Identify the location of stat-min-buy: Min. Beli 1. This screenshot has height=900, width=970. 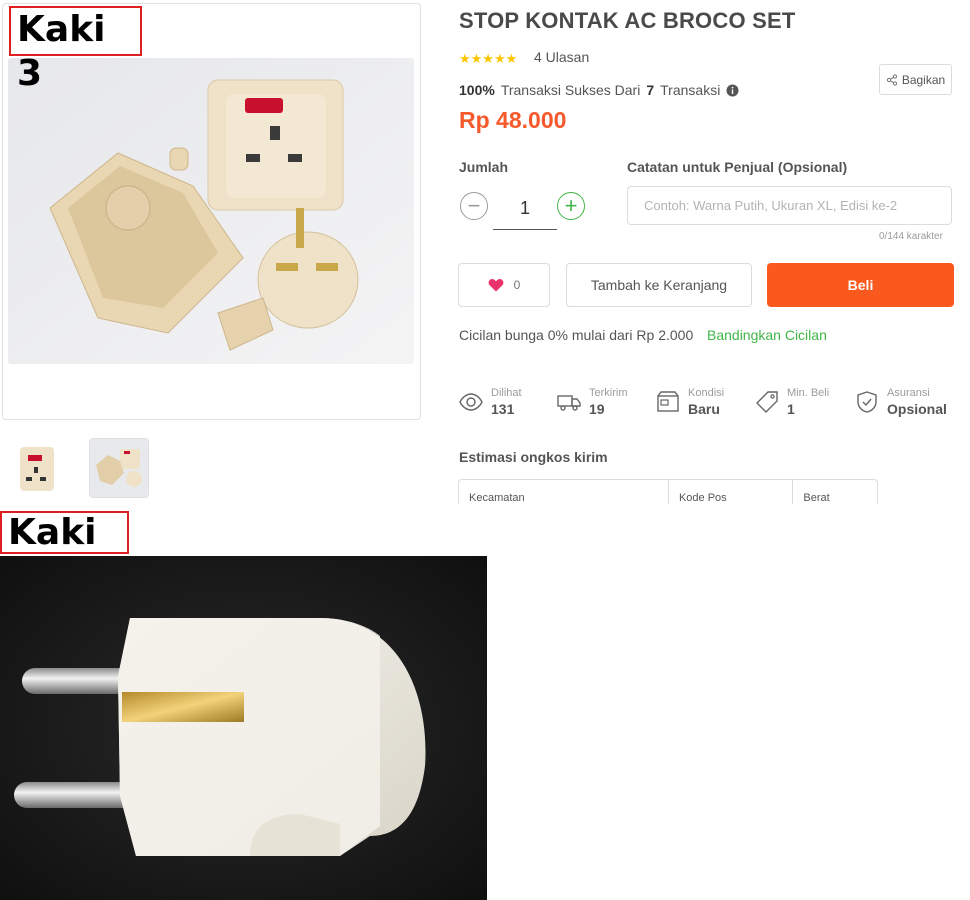
(792, 402).